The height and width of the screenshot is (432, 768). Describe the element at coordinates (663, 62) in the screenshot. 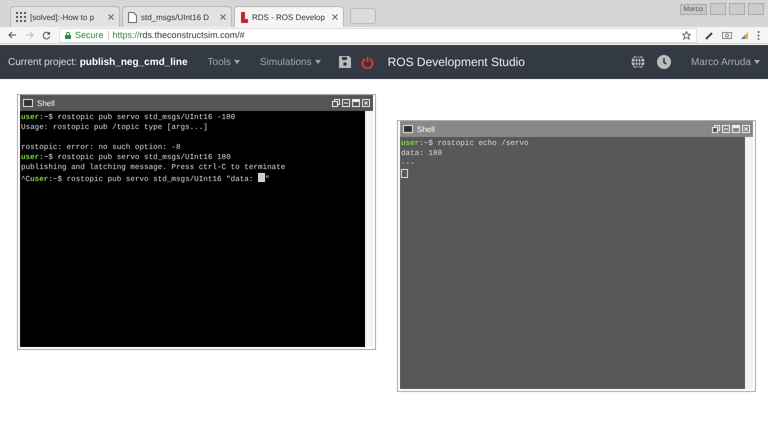

I see `clock-icon` at that location.